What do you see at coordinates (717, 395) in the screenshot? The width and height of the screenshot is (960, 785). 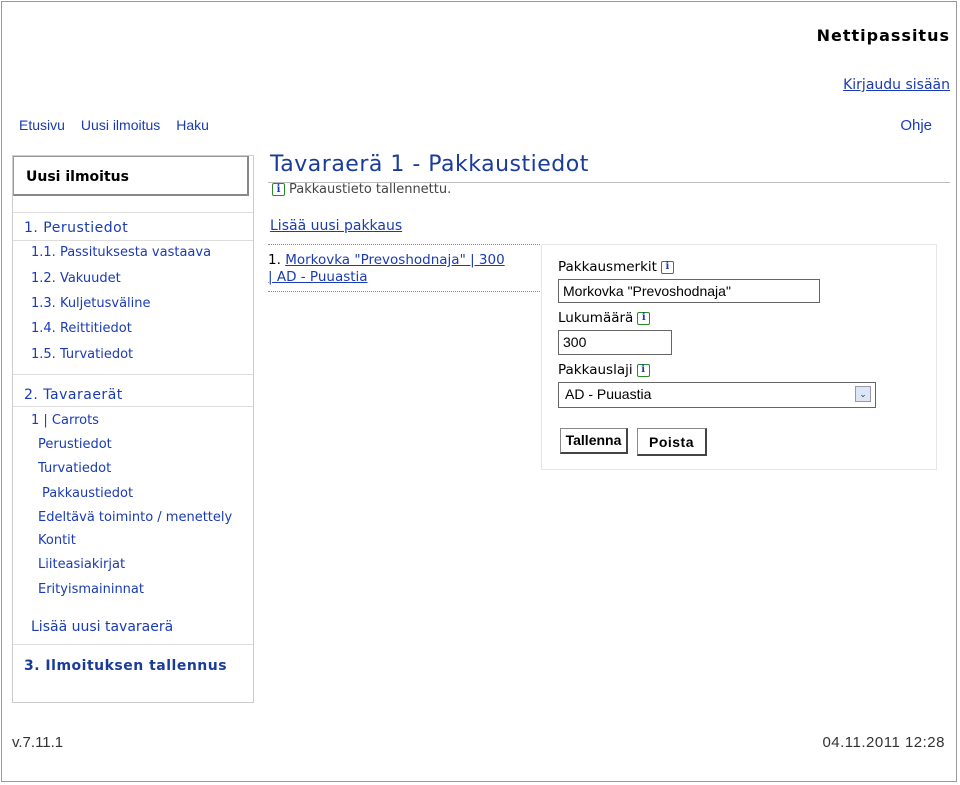 I see `package-type-select: AD - Puuastia ⌄` at bounding box center [717, 395].